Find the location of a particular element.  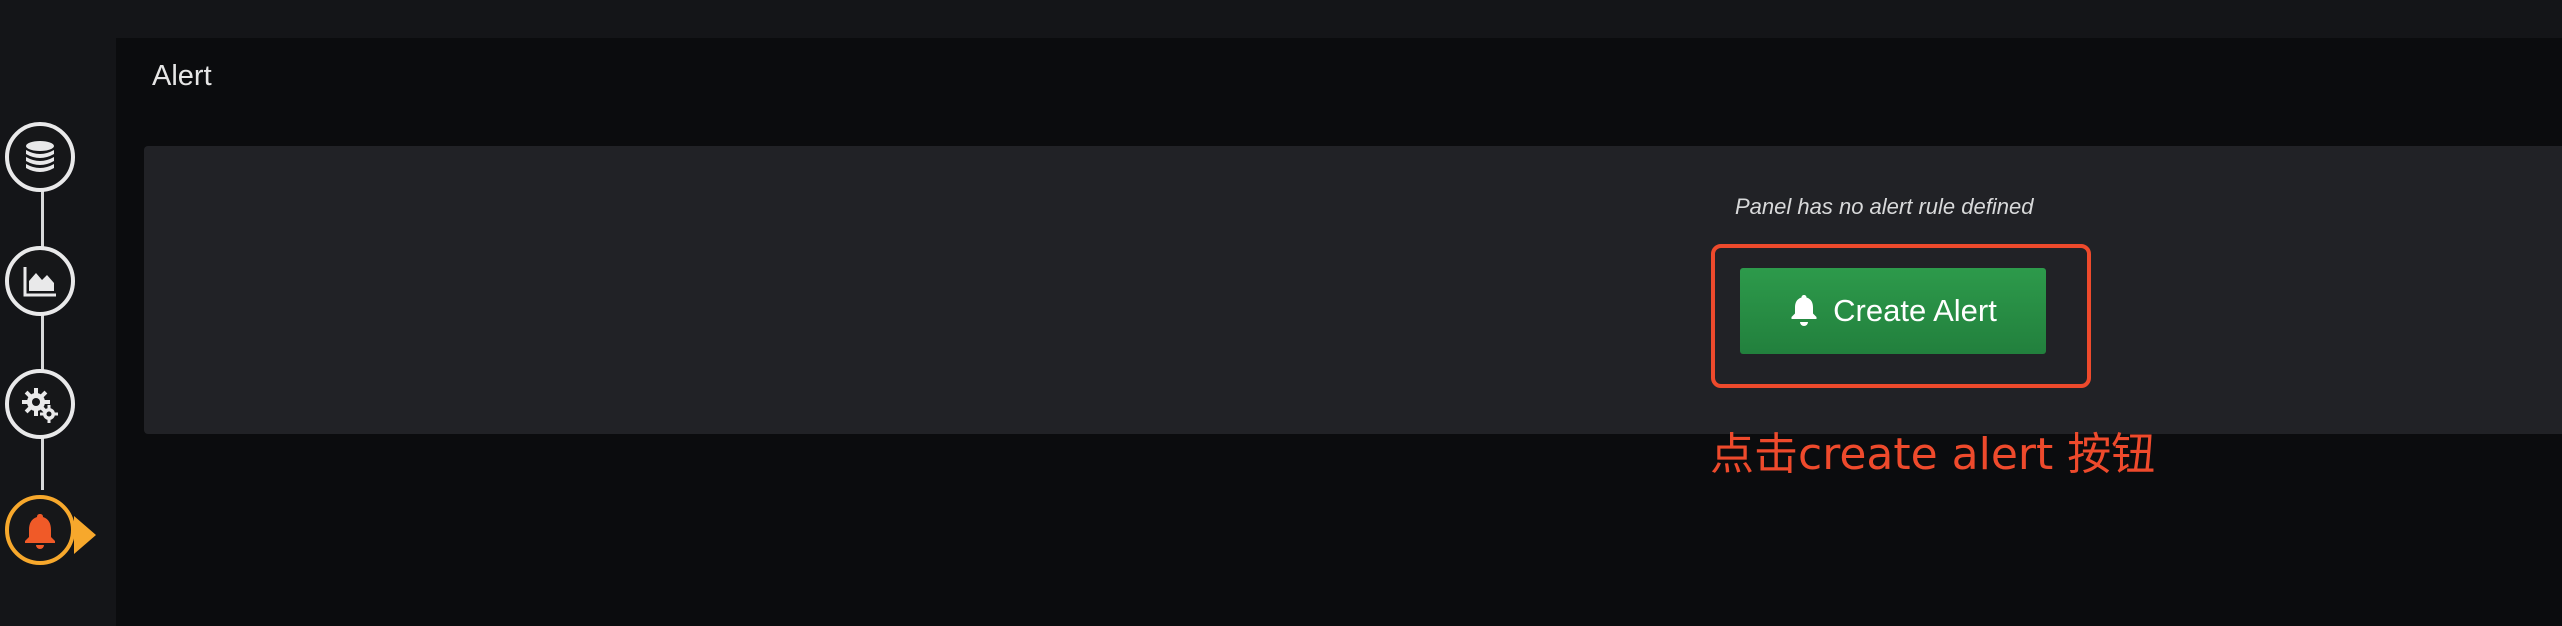

step-queries is located at coordinates (40, 157).